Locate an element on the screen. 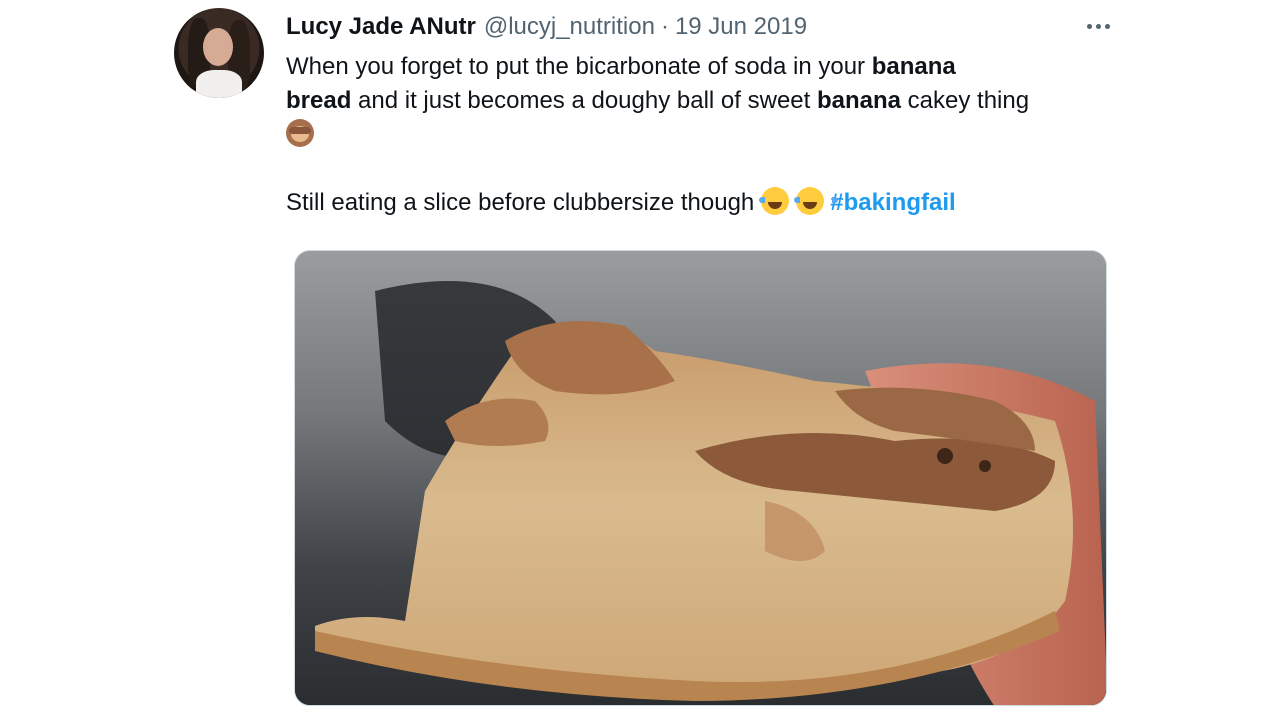 The height and width of the screenshot is (720, 1280). avatar-face is located at coordinates (218, 47).